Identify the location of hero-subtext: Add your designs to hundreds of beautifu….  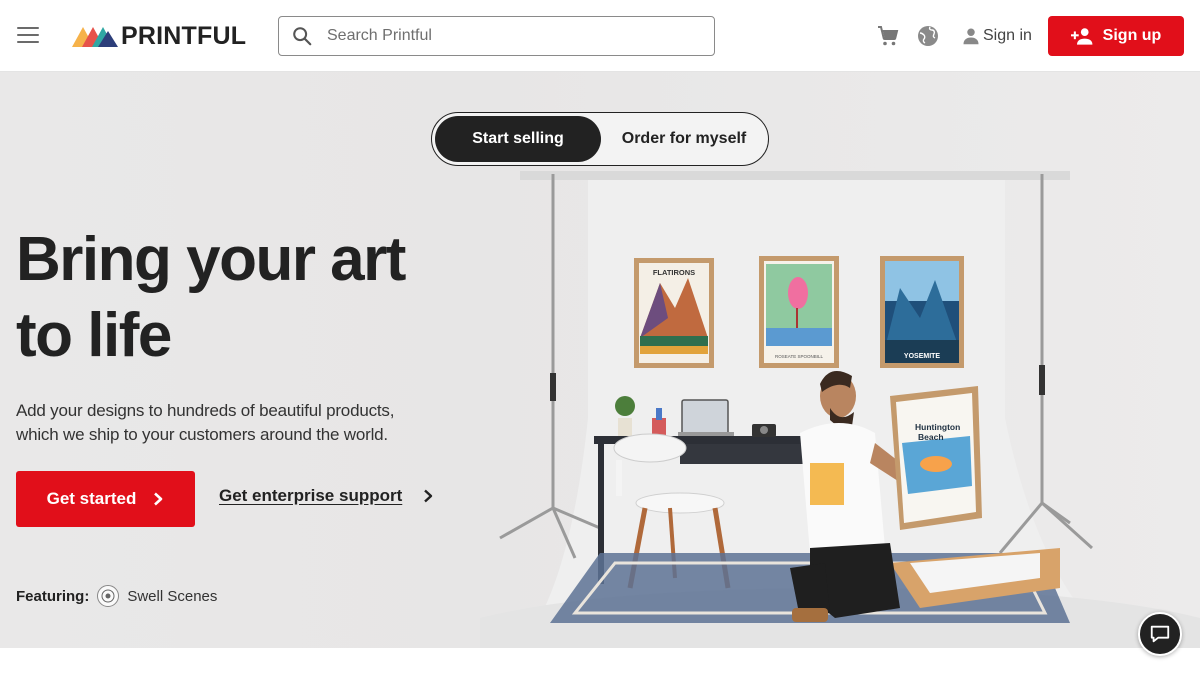
(205, 422).